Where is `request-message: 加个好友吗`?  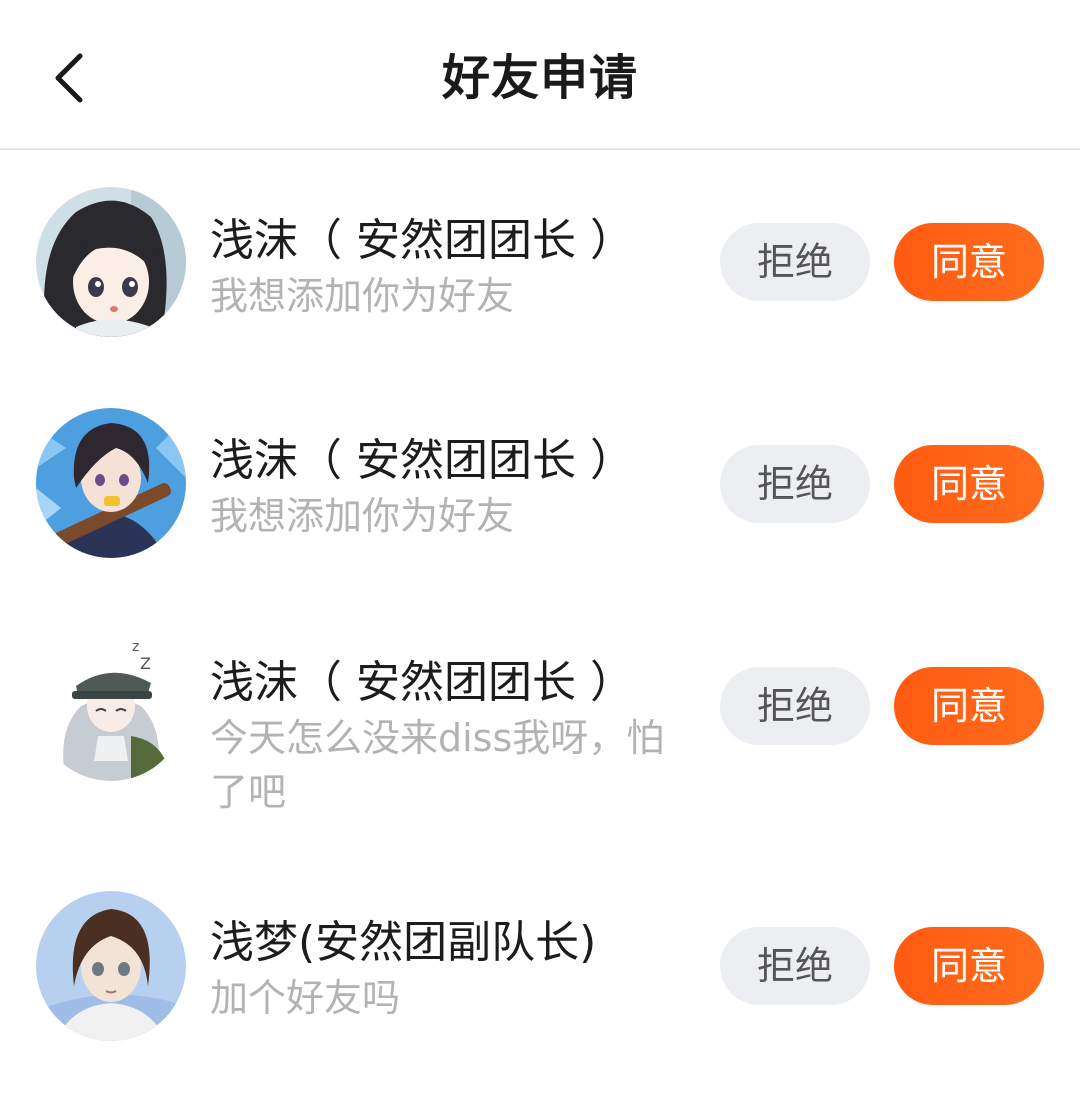
request-message: 加个好友吗 is located at coordinates (305, 998).